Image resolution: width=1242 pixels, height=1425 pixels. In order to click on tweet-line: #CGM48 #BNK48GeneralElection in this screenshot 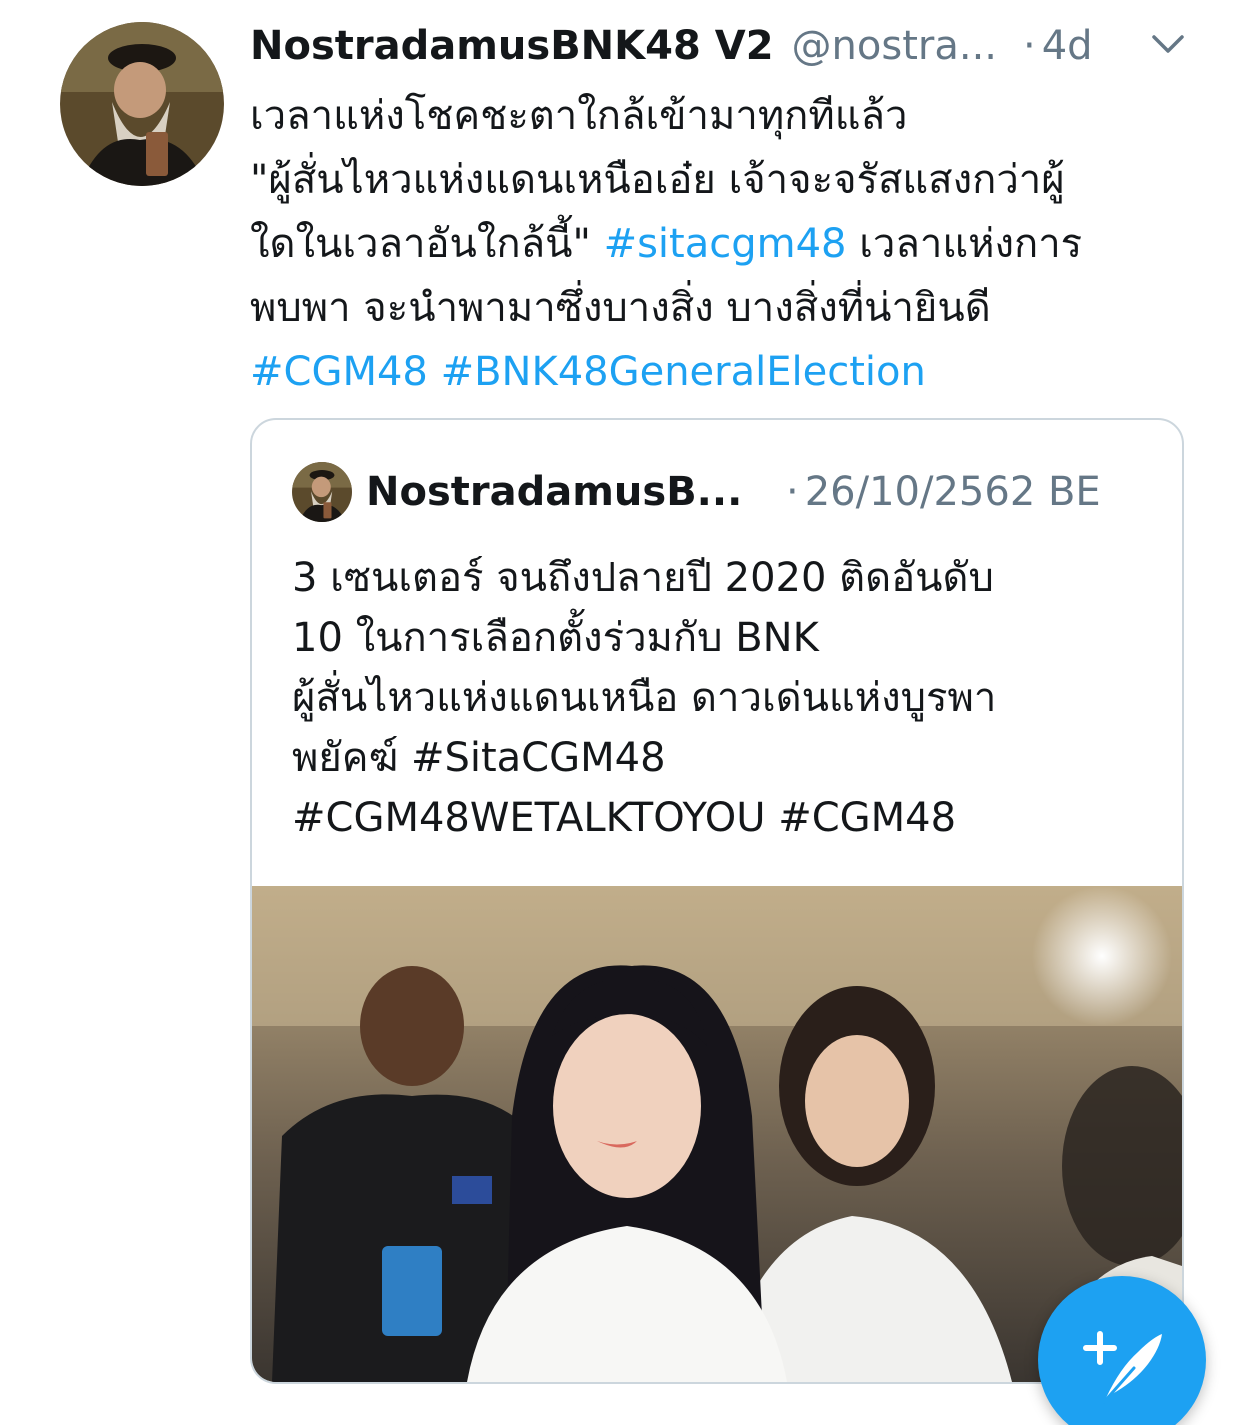, I will do `click(730, 372)`.